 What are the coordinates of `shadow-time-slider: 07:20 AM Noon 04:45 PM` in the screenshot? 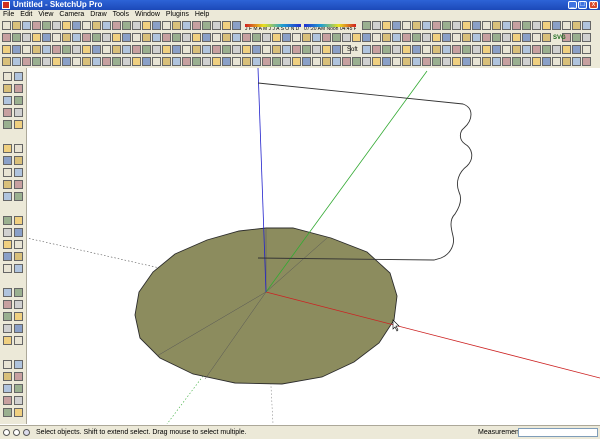 It's located at (330, 28).